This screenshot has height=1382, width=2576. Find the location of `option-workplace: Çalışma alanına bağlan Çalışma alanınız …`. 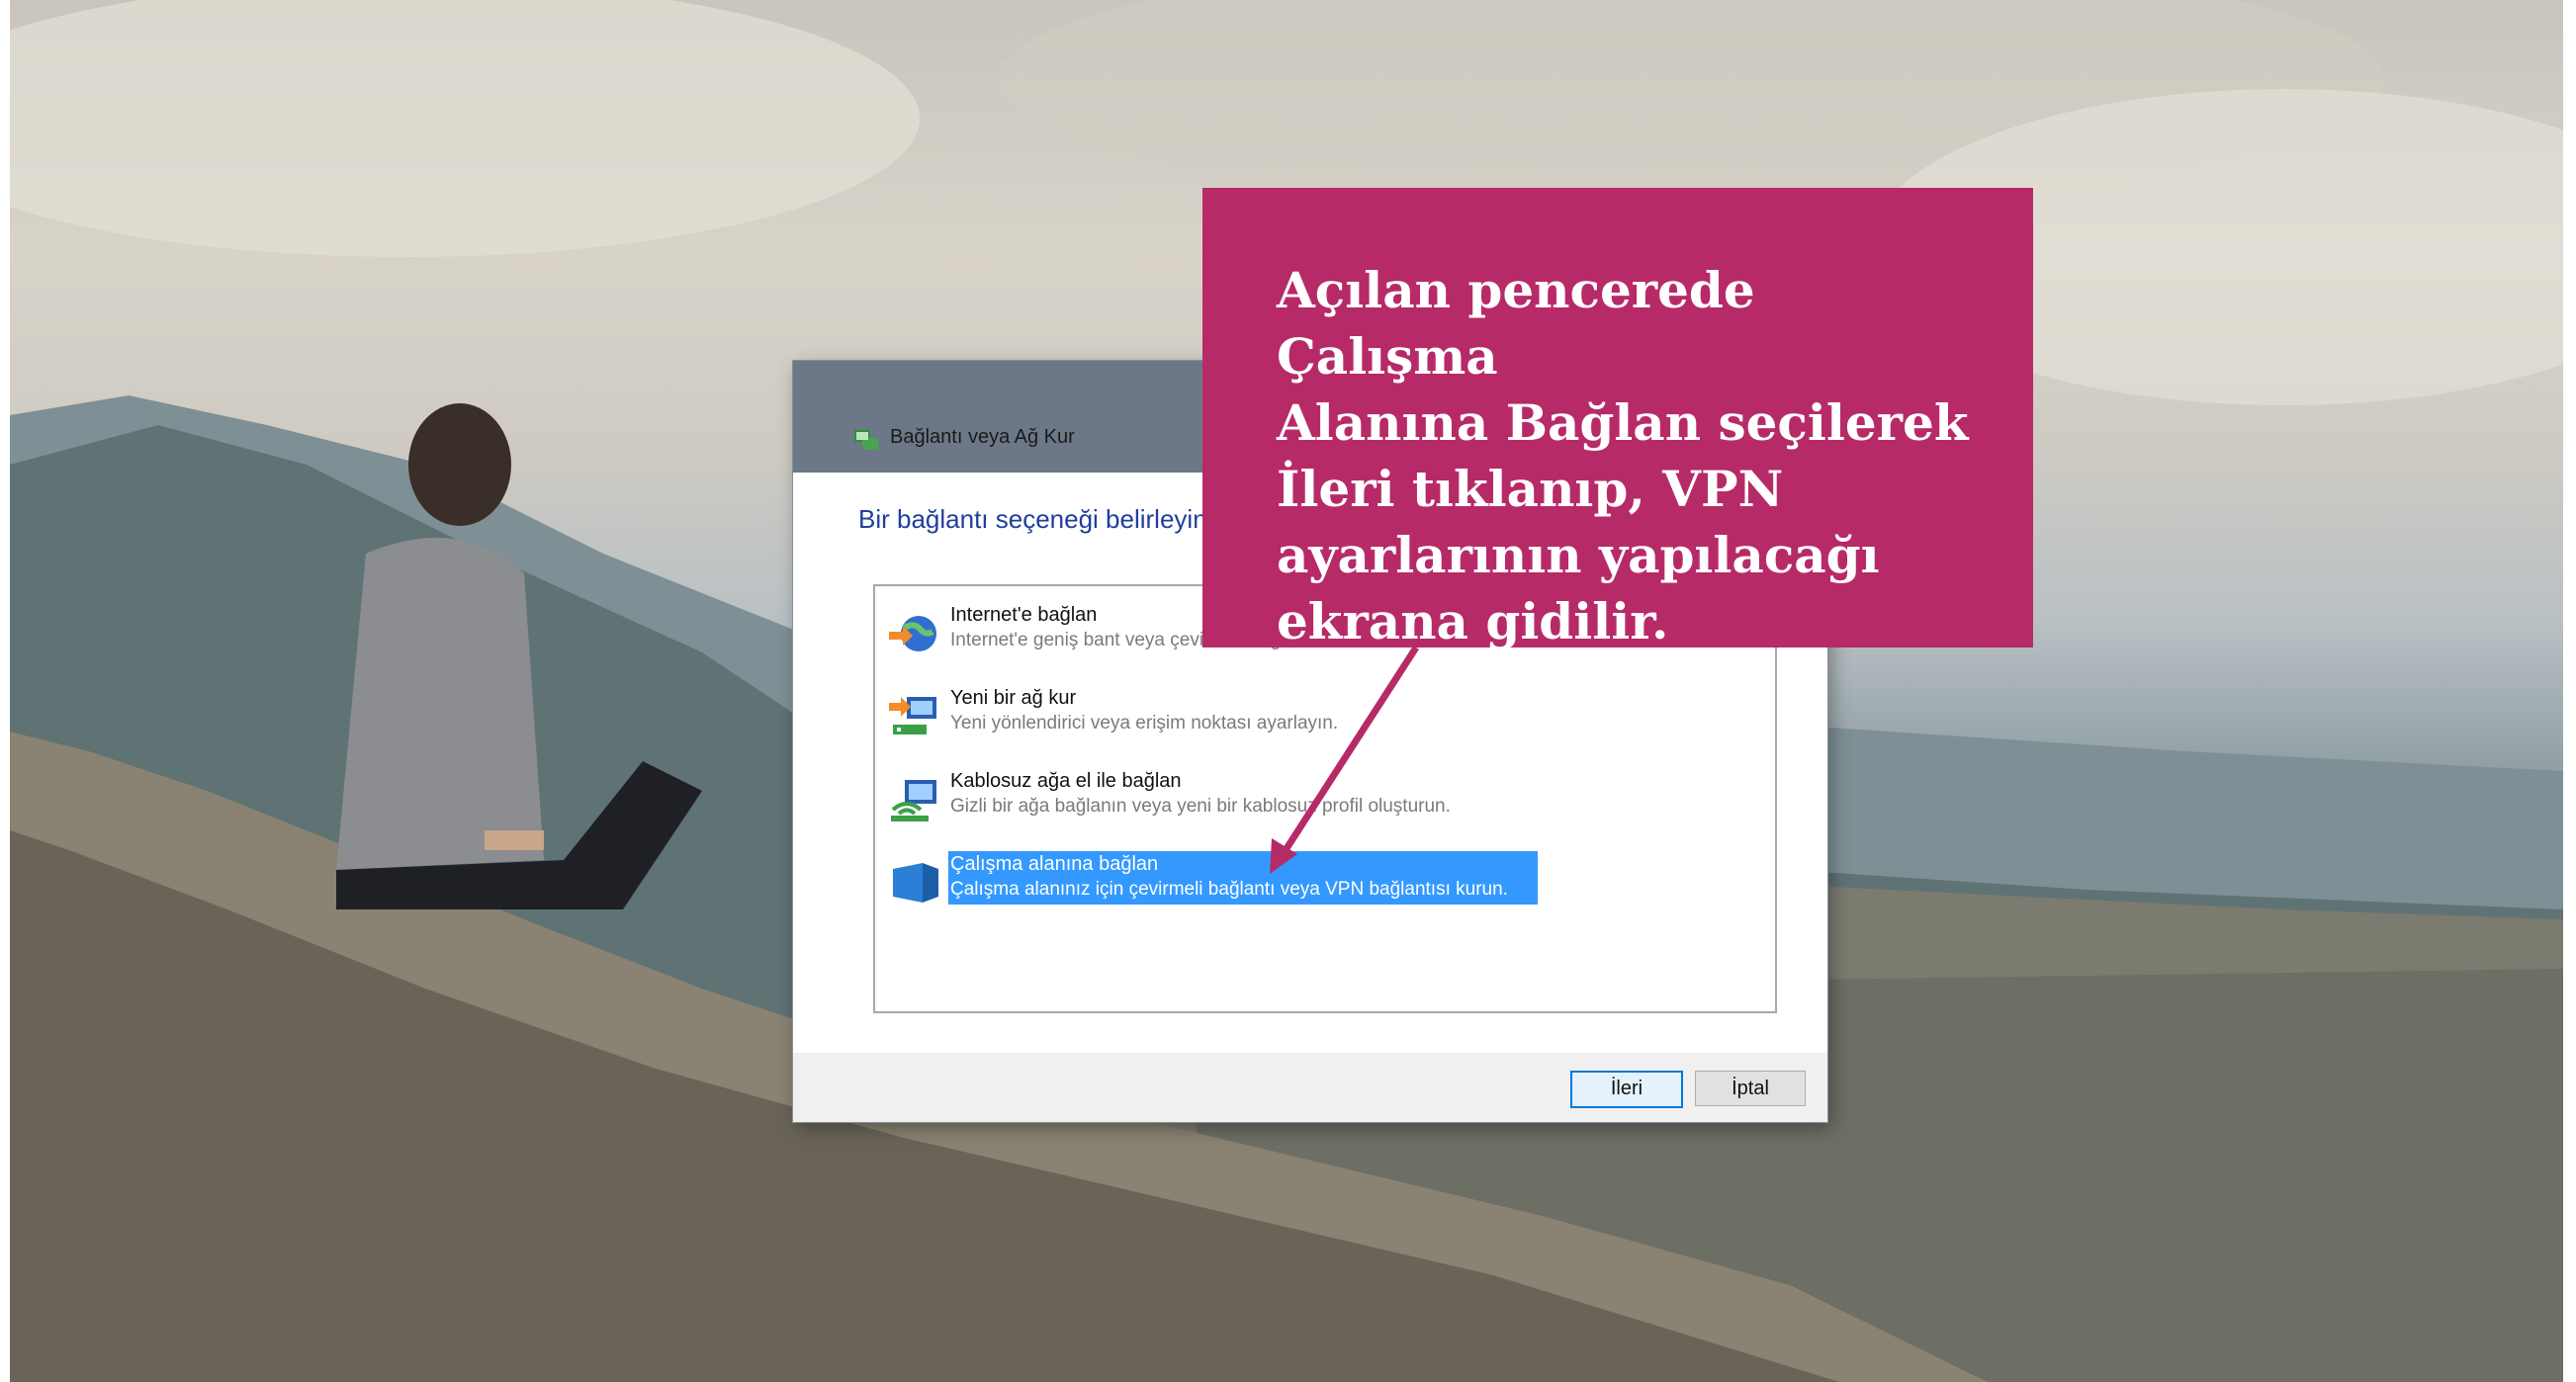

option-workplace: Çalışma alanına bağlan Çalışma alanınız … is located at coordinates (1227, 881).